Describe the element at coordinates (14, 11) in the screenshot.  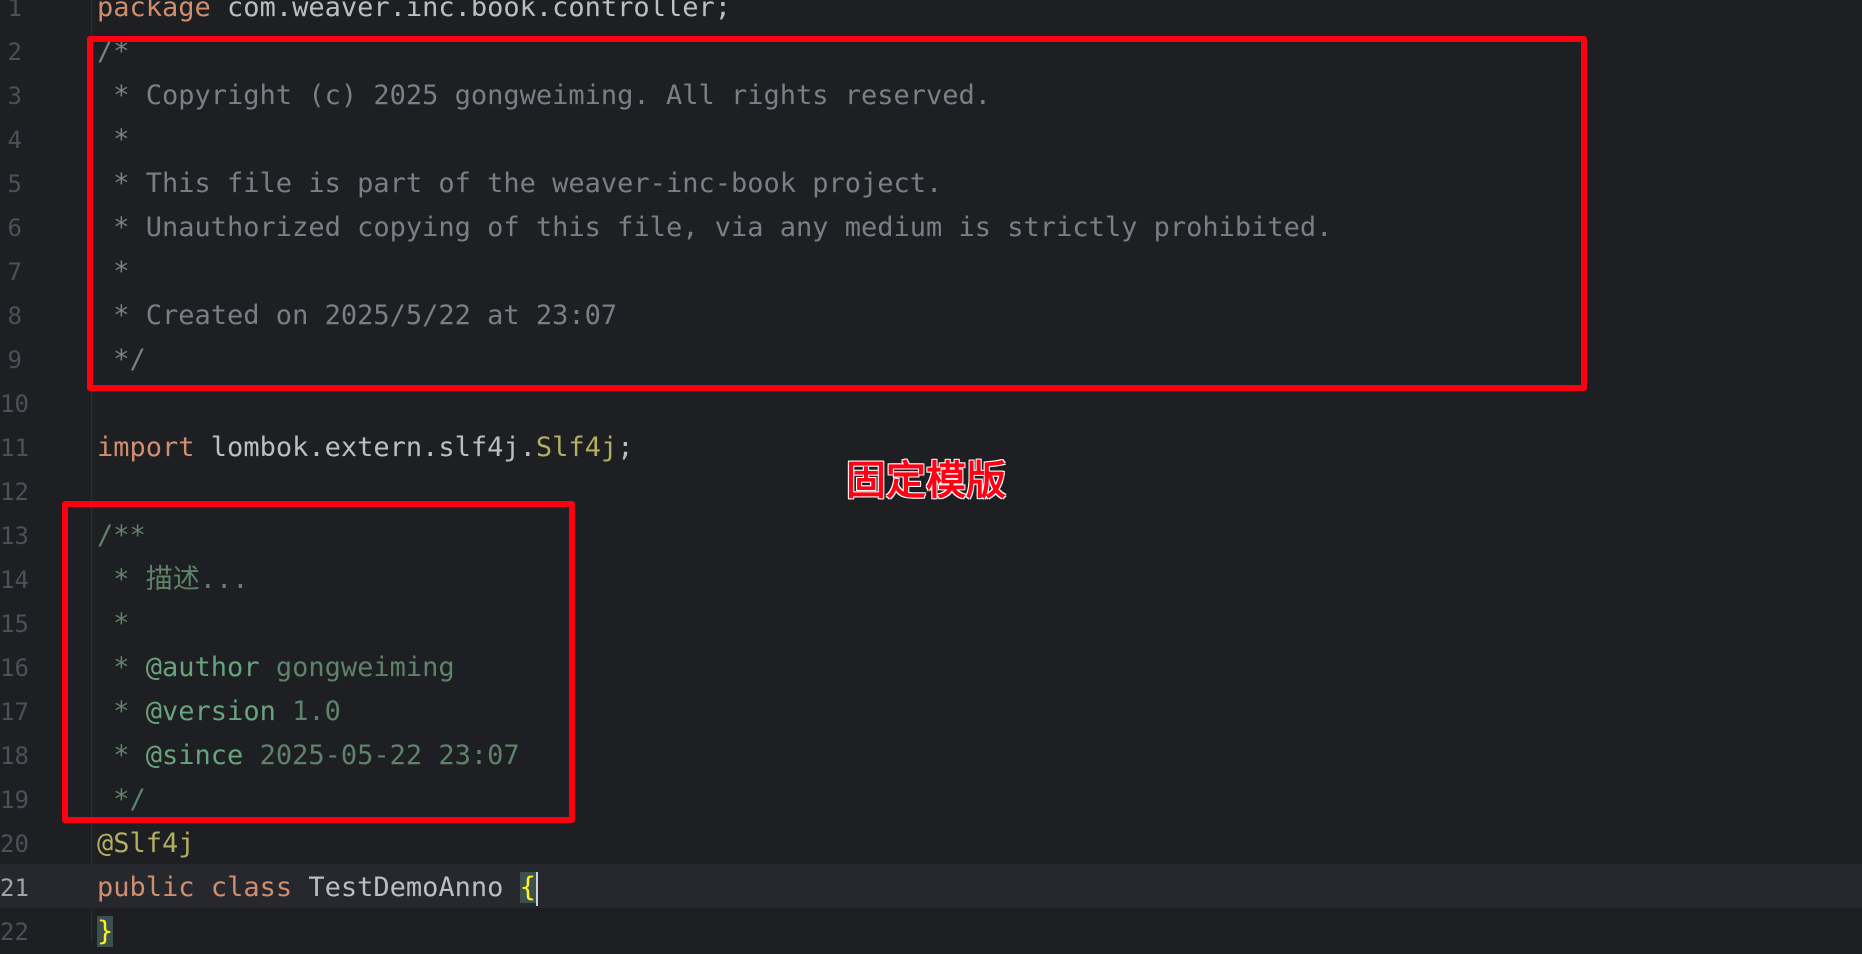
I see `line-number: 1` at that location.